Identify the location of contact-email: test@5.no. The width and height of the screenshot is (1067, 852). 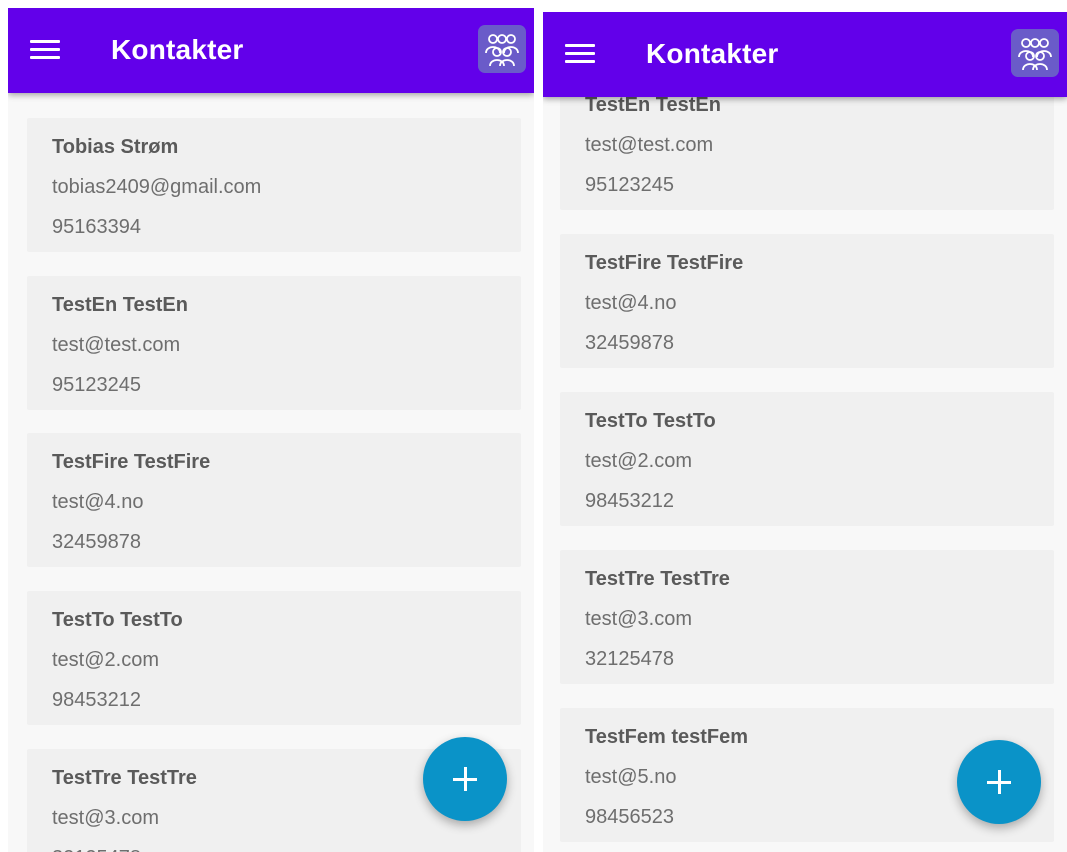
(631, 777).